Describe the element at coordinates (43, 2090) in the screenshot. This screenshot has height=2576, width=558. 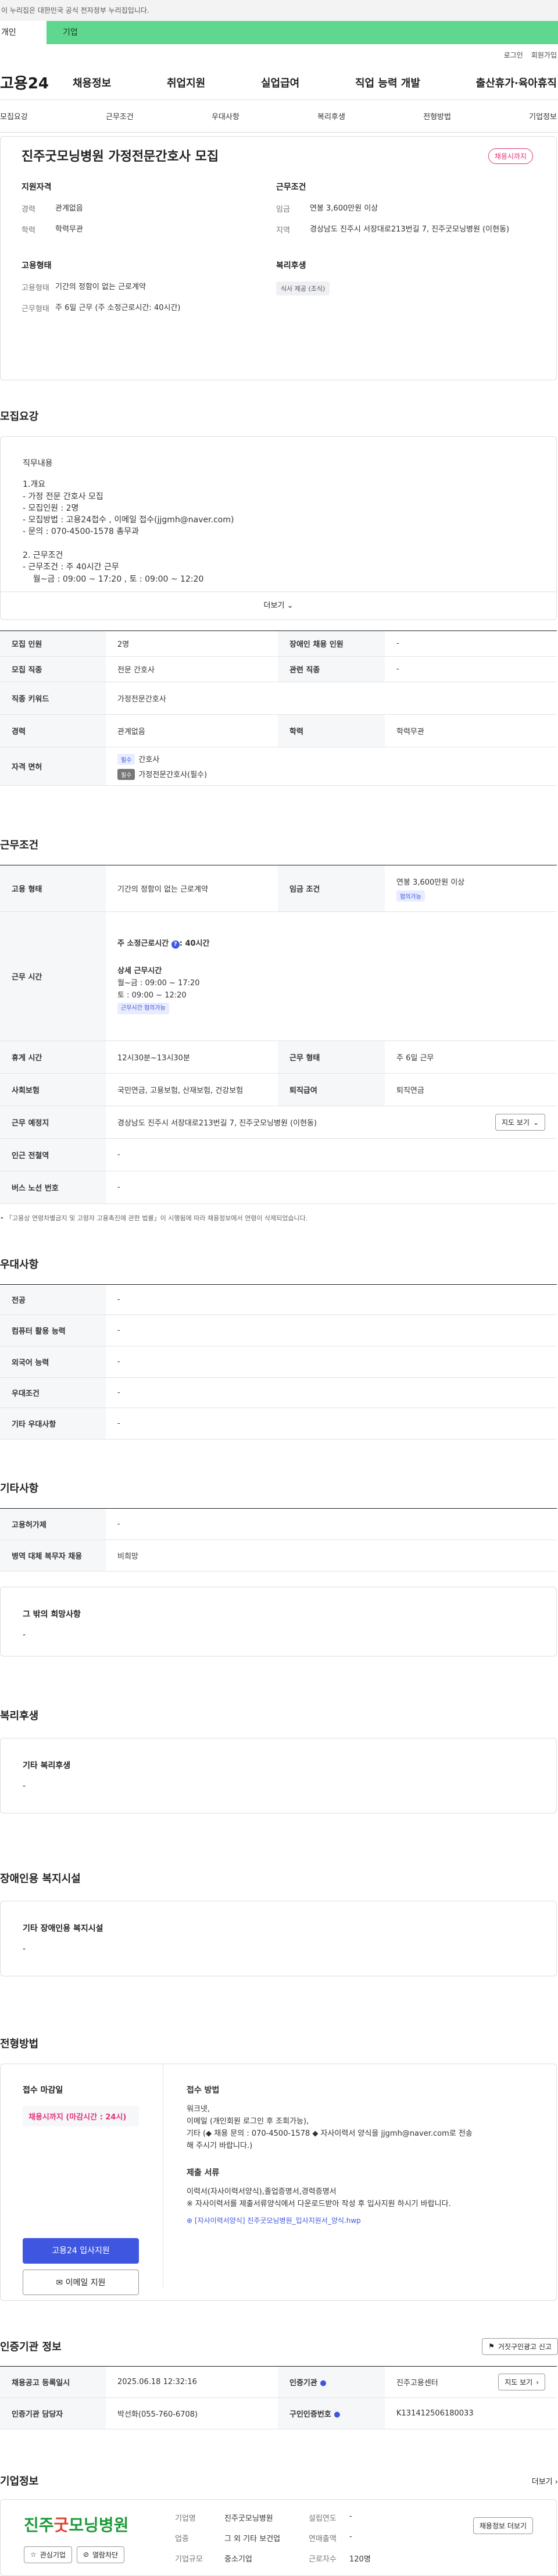
I see `deadline-label: 접수 마감일` at that location.